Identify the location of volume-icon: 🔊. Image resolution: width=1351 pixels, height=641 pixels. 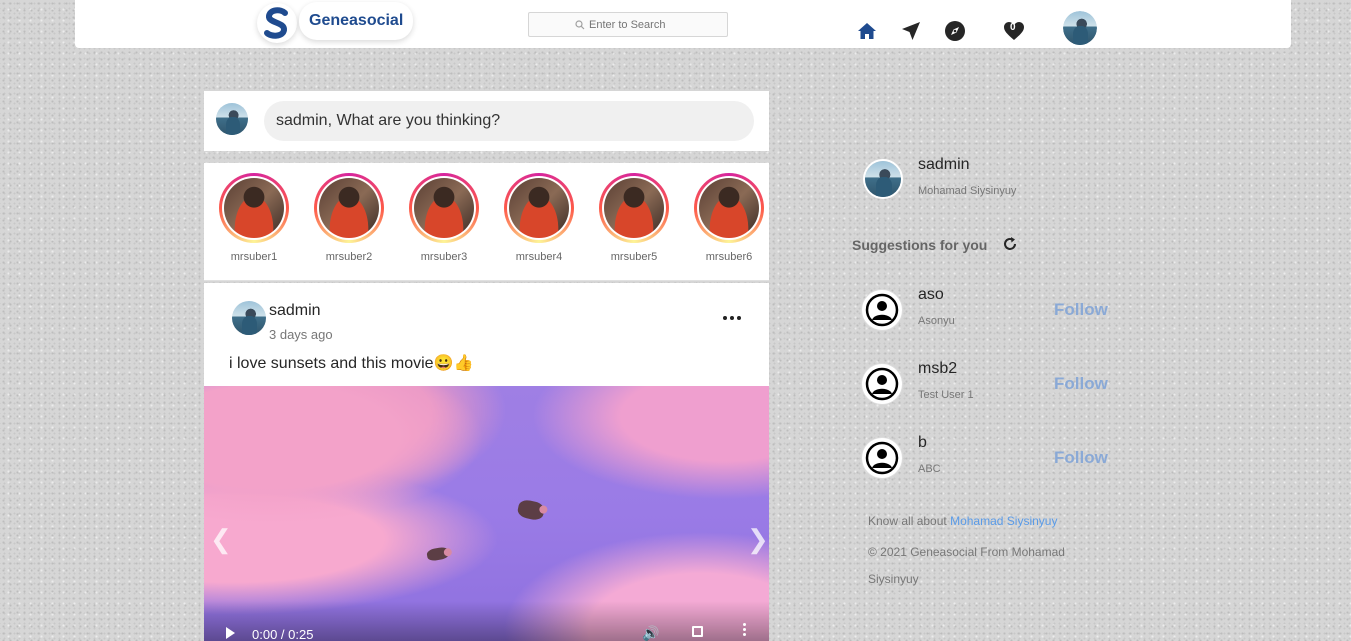
(650, 633).